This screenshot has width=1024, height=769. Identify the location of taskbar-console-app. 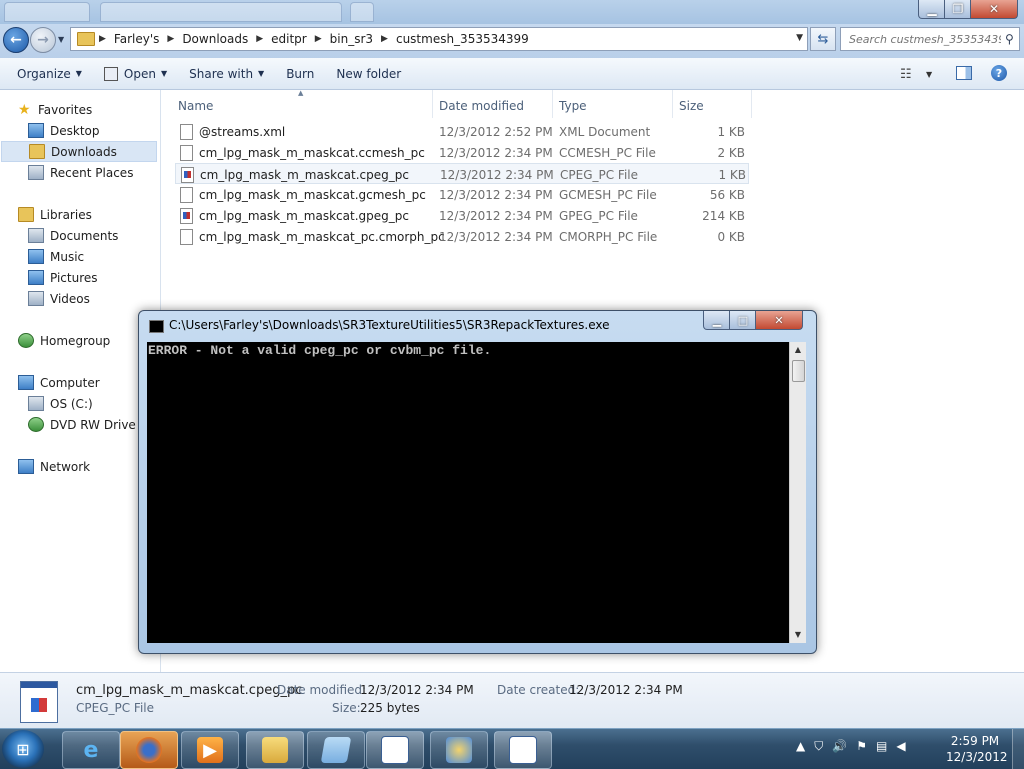
(395, 750).